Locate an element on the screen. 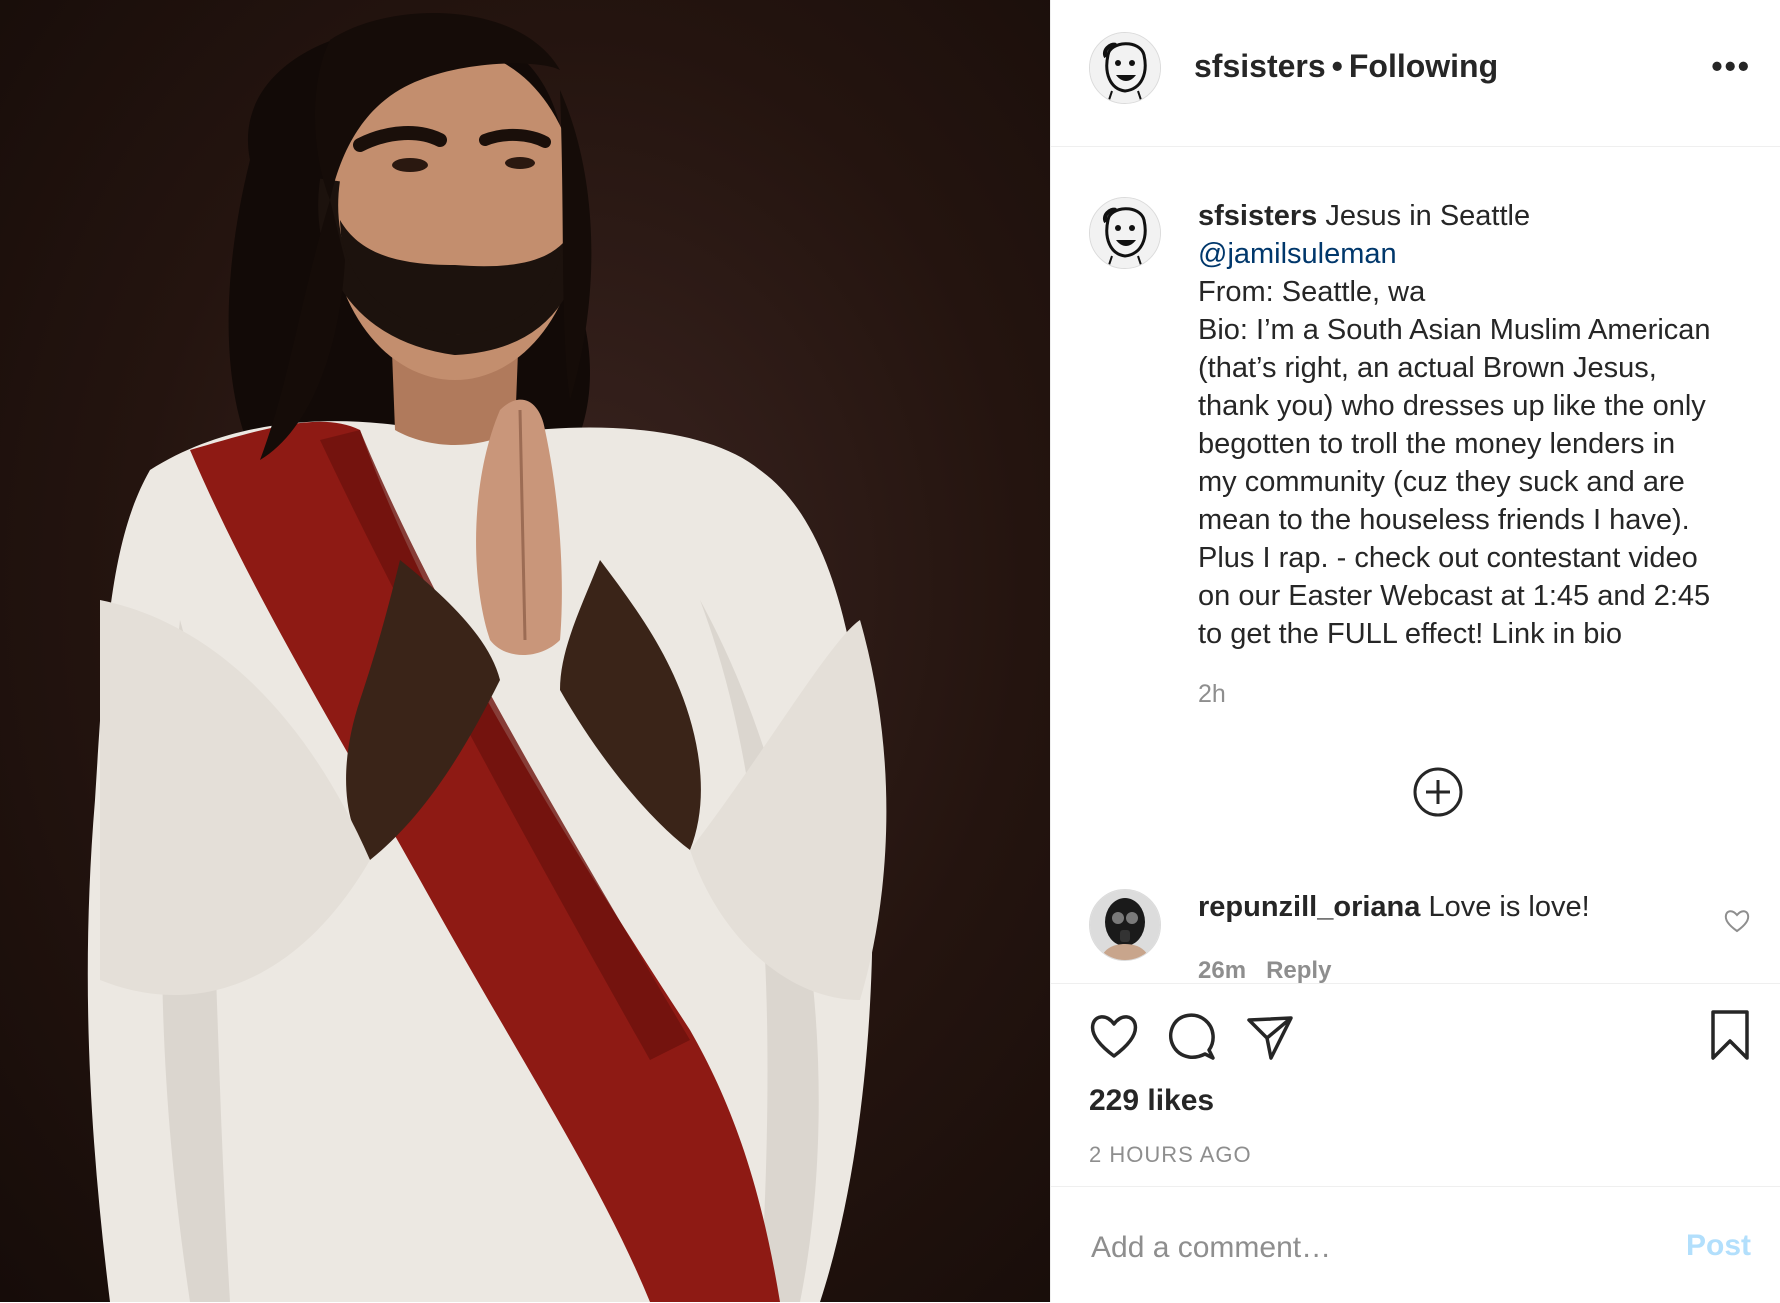 This screenshot has width=1780, height=1303. caption-time: 2h is located at coordinates (1212, 694).